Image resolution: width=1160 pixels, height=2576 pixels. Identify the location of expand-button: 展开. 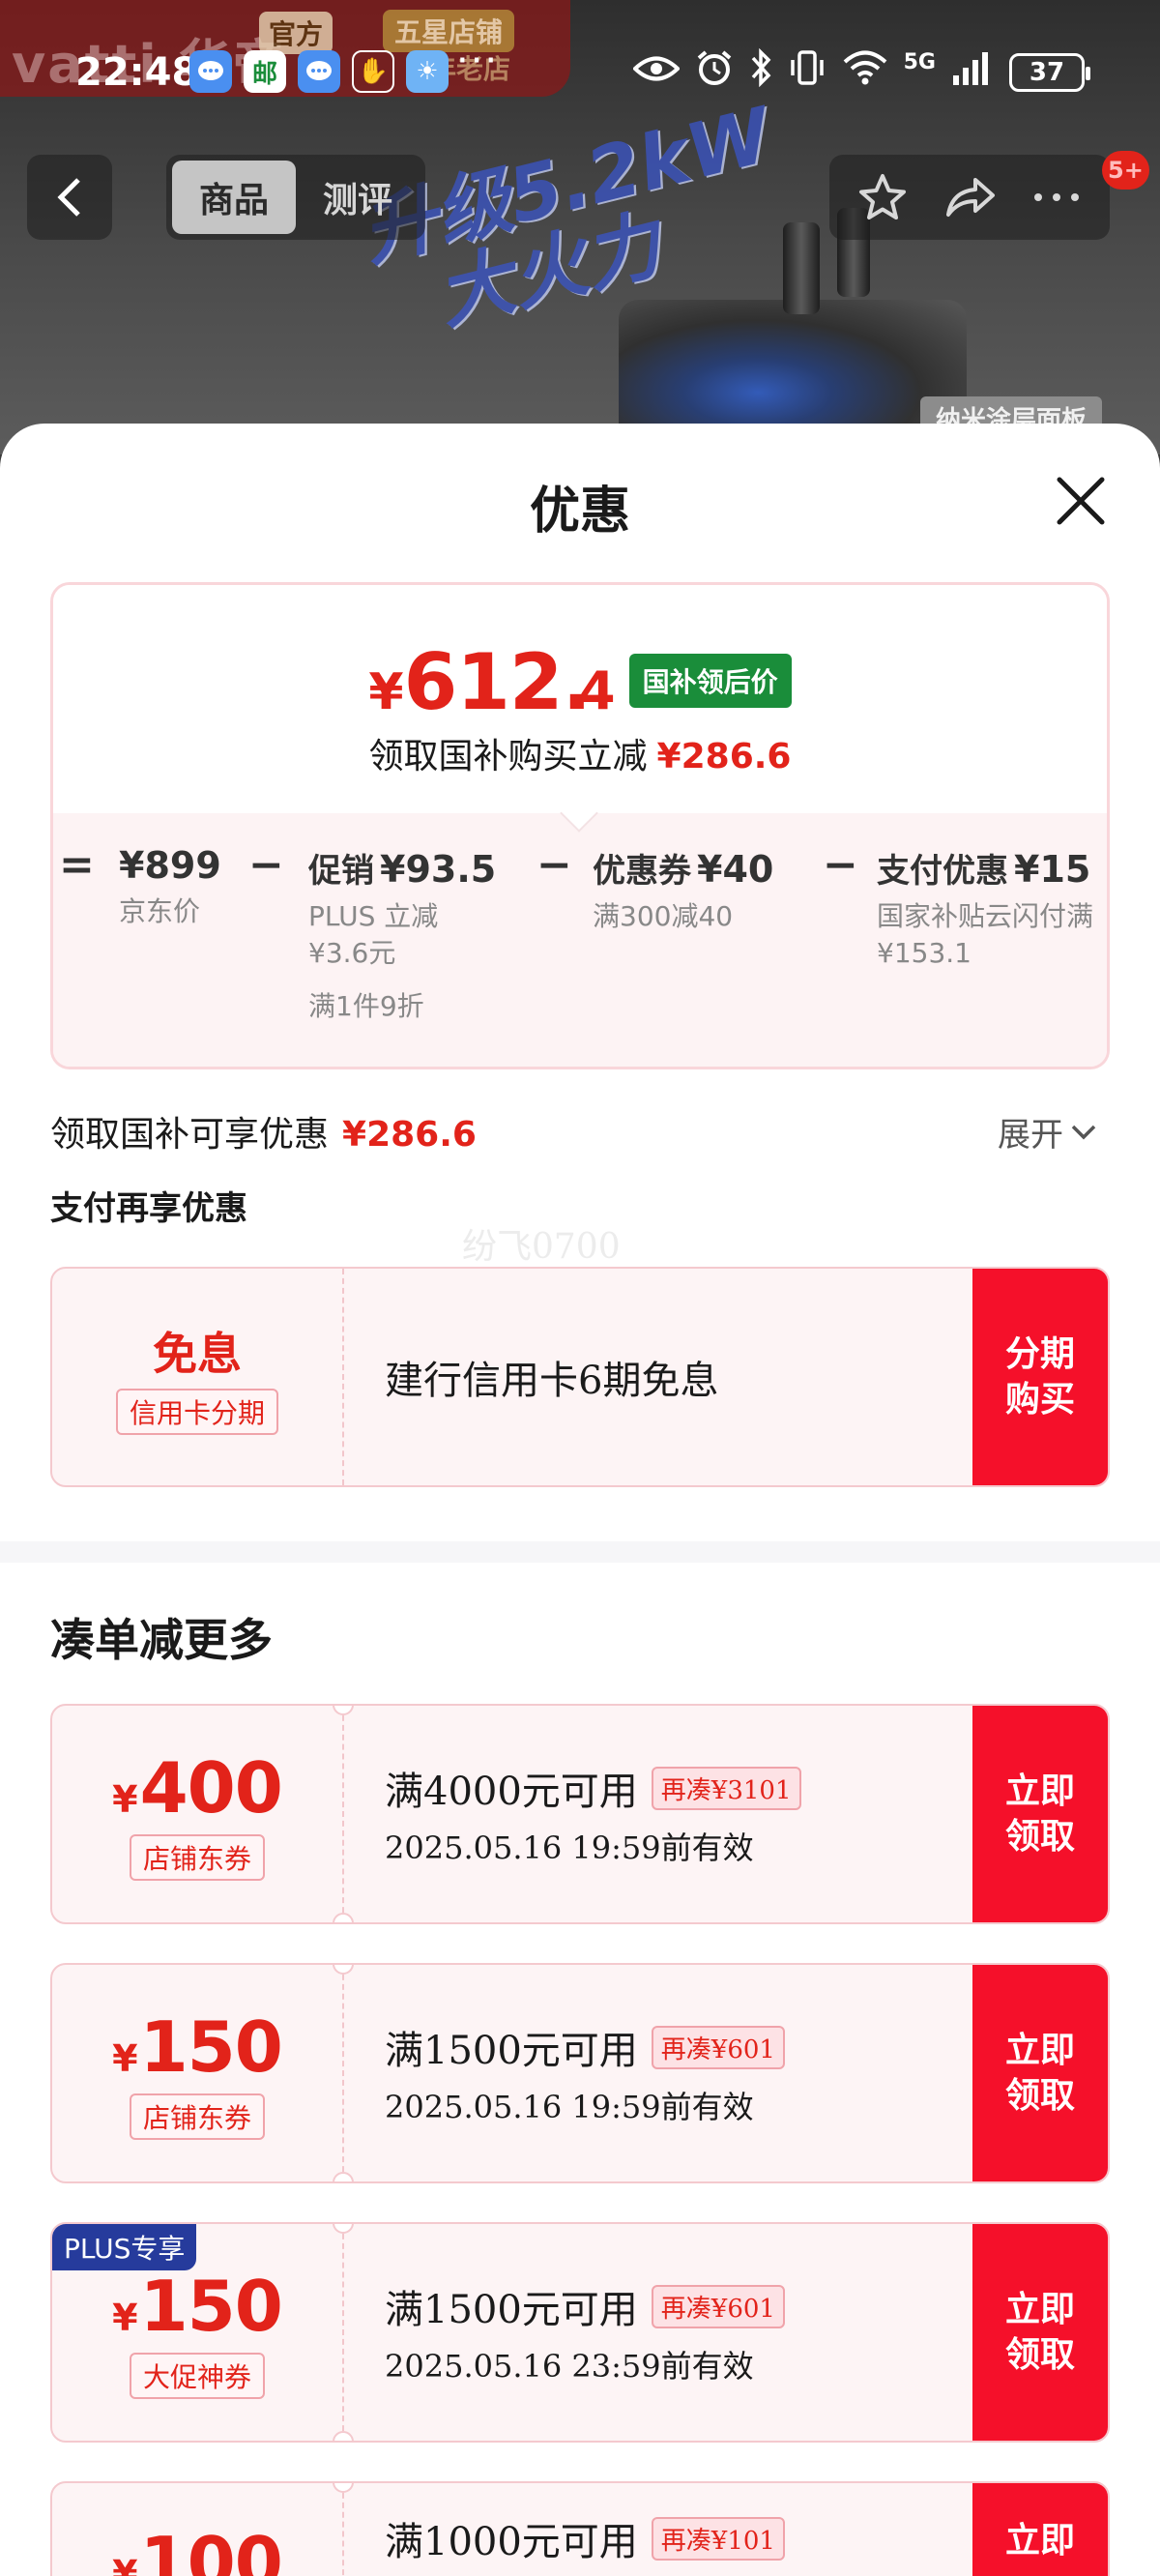
(1047, 1132).